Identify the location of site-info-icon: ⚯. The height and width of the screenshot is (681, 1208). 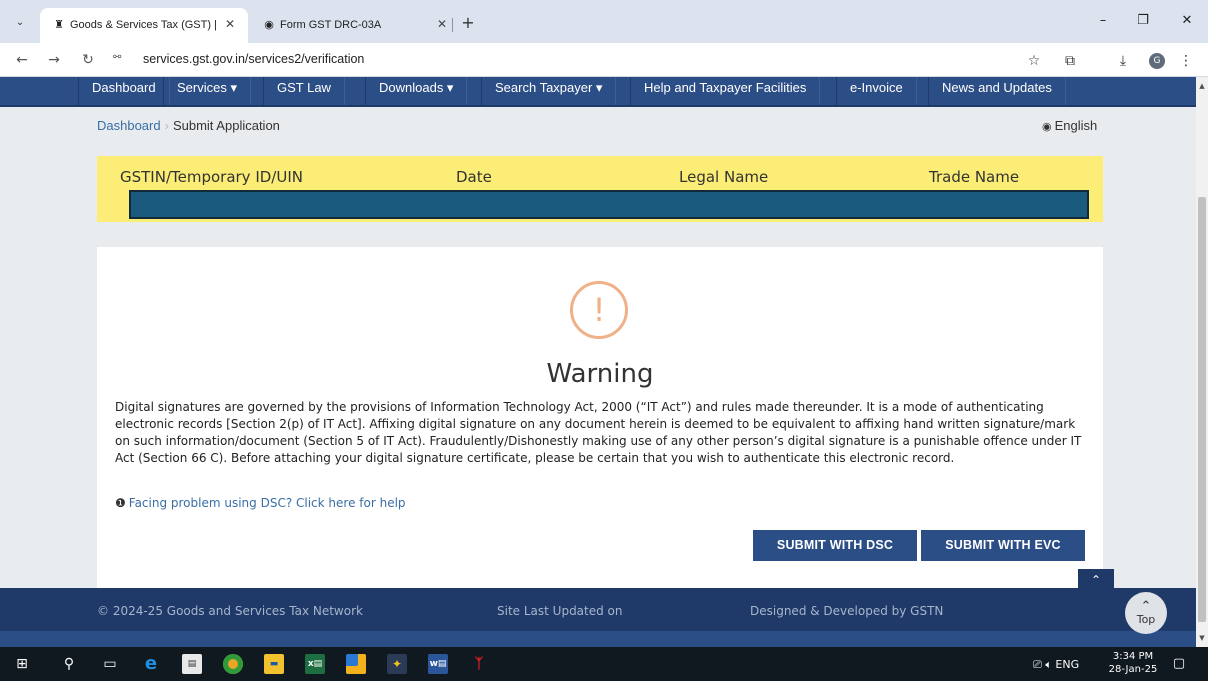
(117, 57).